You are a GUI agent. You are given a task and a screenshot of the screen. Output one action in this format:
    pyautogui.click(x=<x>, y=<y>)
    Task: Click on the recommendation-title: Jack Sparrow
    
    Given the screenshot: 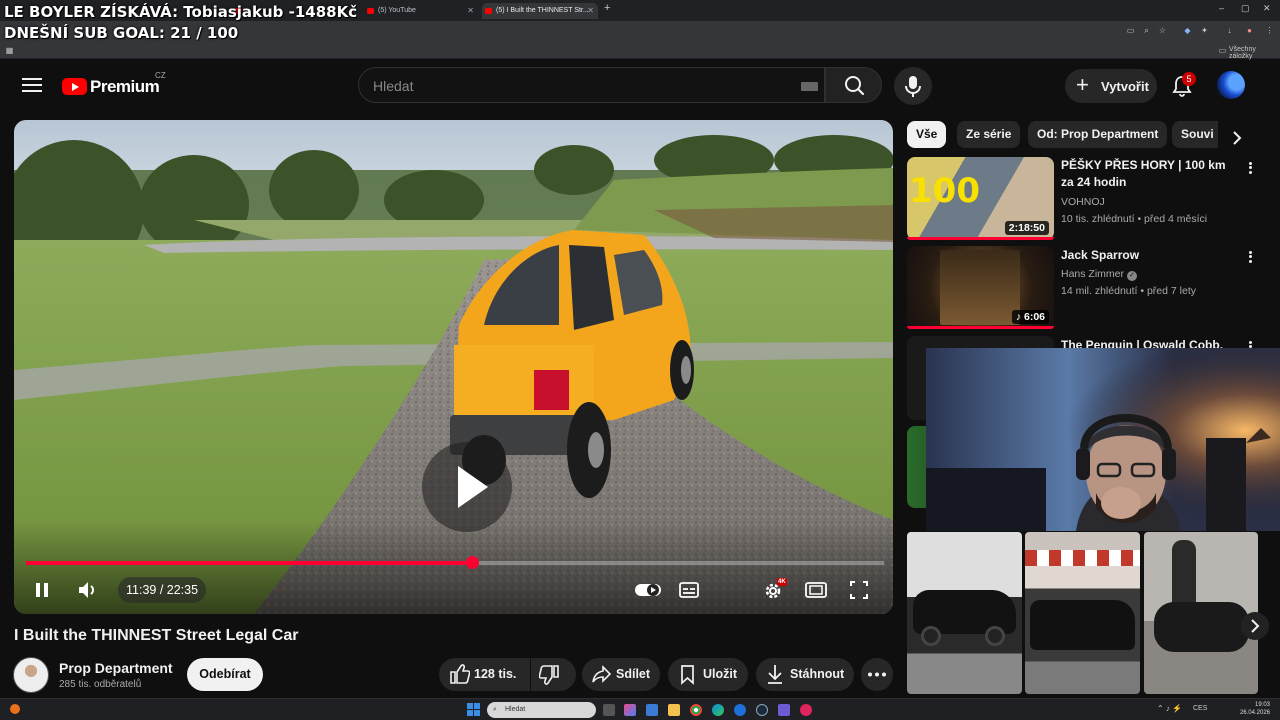 What is the action you would take?
    pyautogui.click(x=1150, y=255)
    